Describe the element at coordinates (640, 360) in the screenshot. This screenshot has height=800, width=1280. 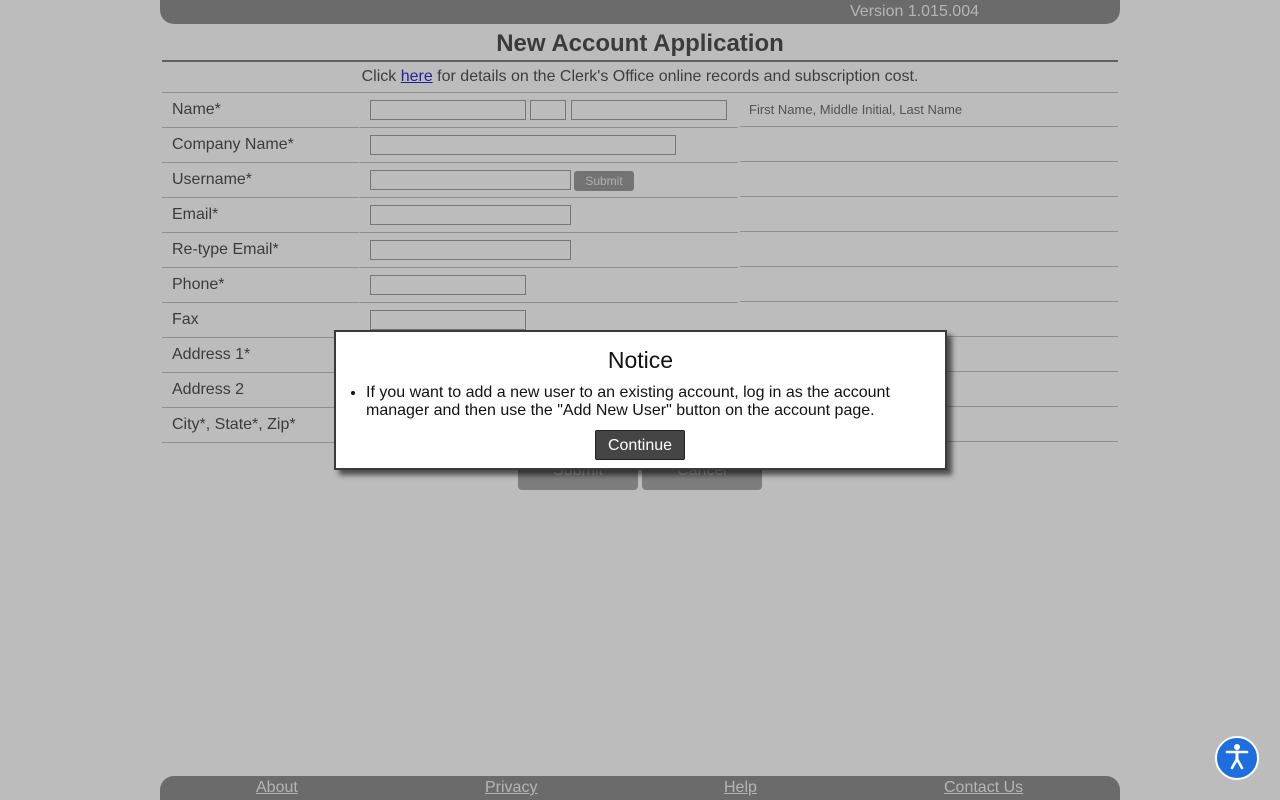
I see `dialog-title: Notice` at that location.